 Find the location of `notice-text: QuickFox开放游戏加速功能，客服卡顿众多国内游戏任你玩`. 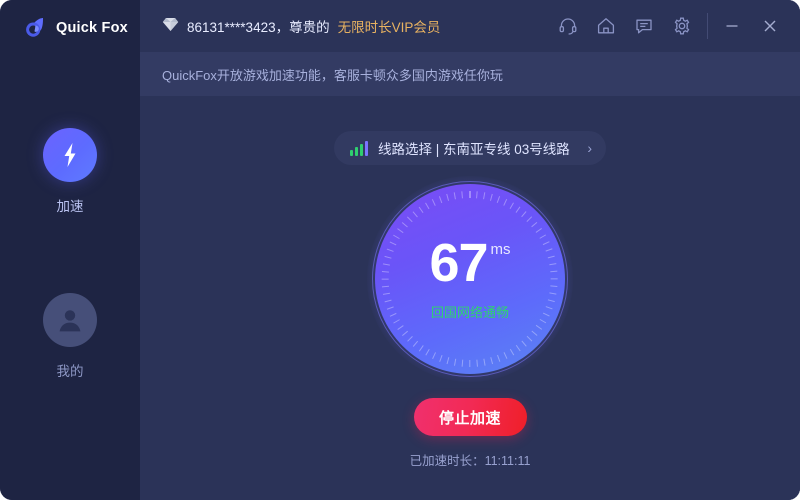

notice-text: QuickFox开放游戏加速功能，客服卡顿众多国内游戏任你玩 is located at coordinates (332, 75).